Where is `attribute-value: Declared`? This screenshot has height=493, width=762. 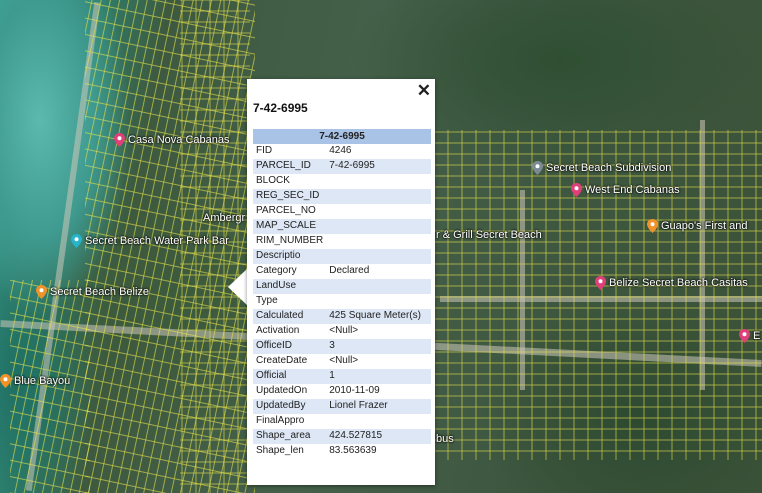
attribute-value: Declared is located at coordinates (349, 270).